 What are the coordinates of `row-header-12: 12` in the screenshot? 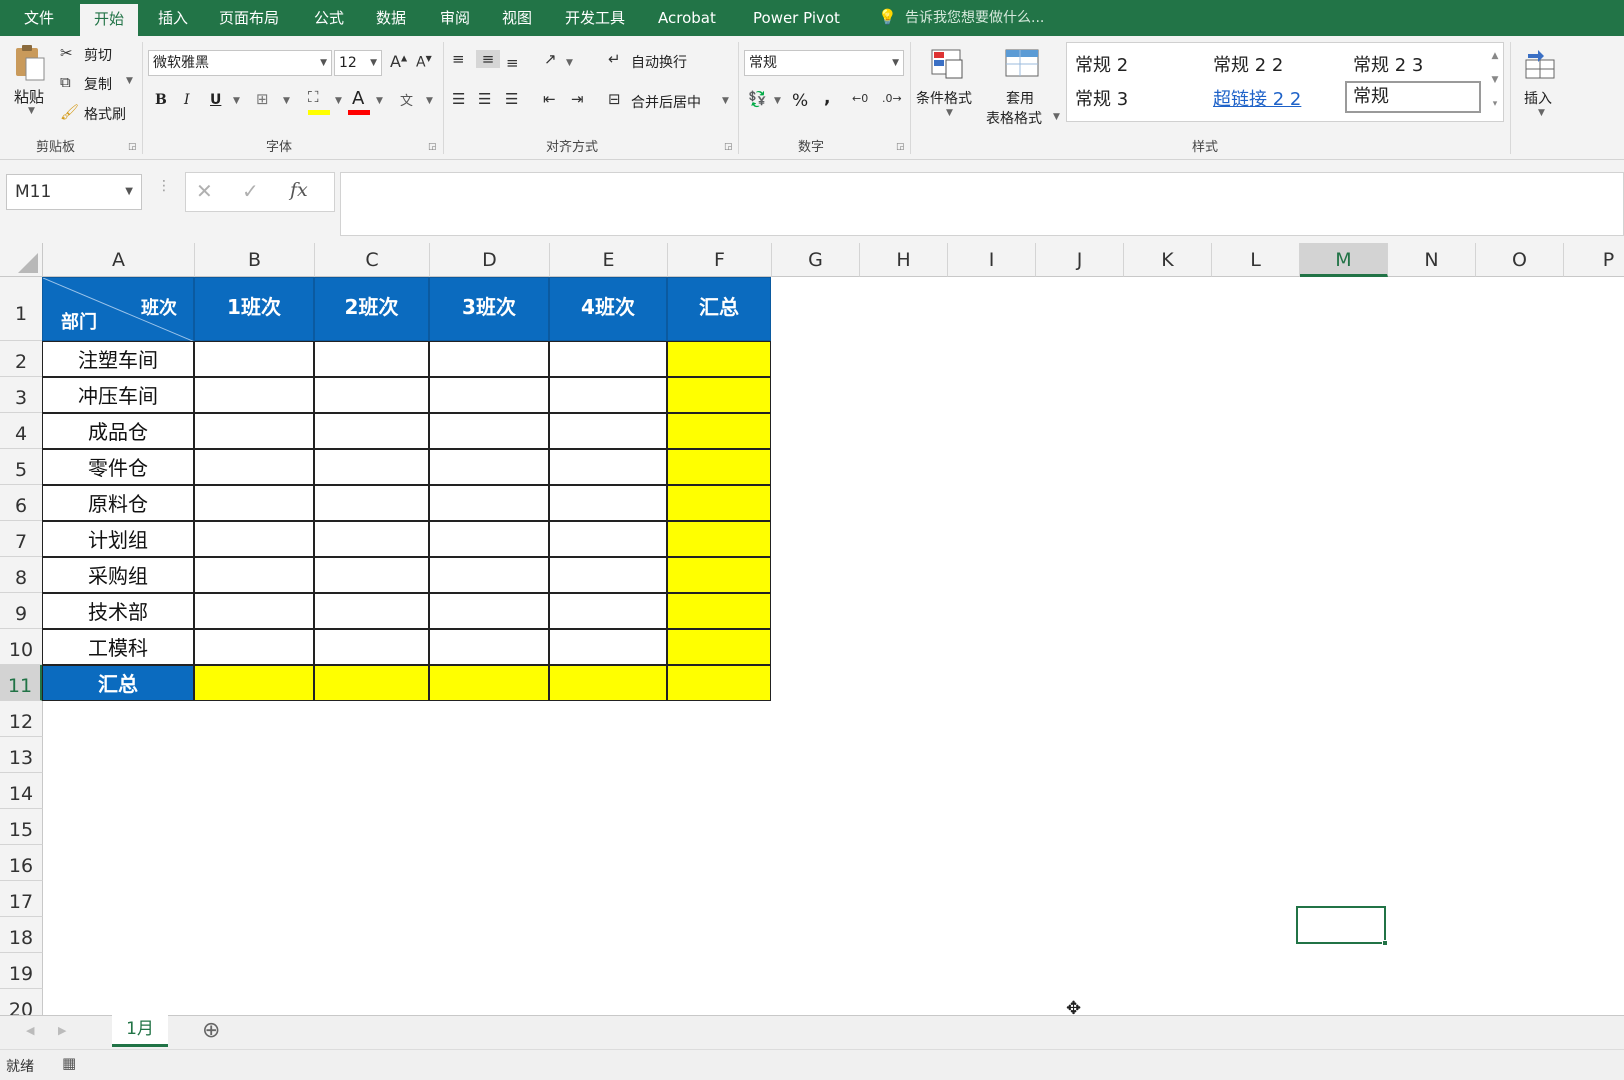 It's located at (21, 719).